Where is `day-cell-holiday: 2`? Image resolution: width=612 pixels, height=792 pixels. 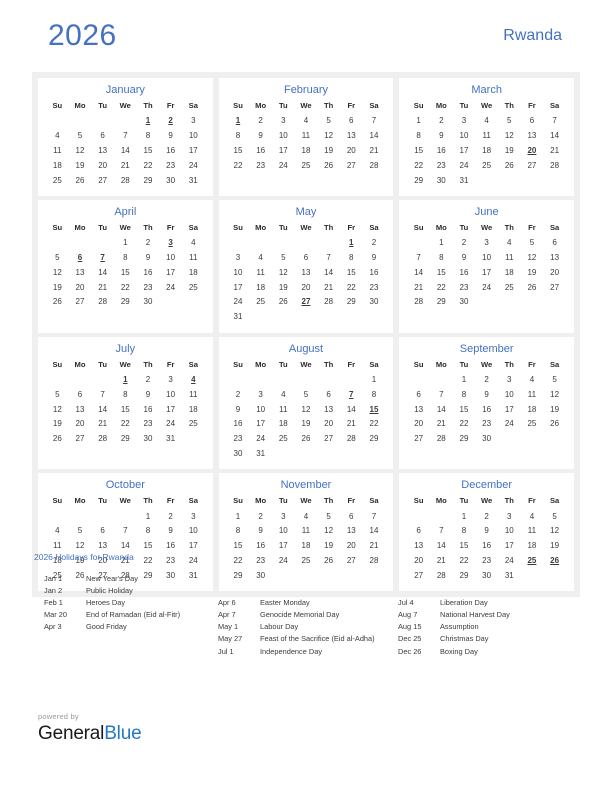 day-cell-holiday: 2 is located at coordinates (170, 121).